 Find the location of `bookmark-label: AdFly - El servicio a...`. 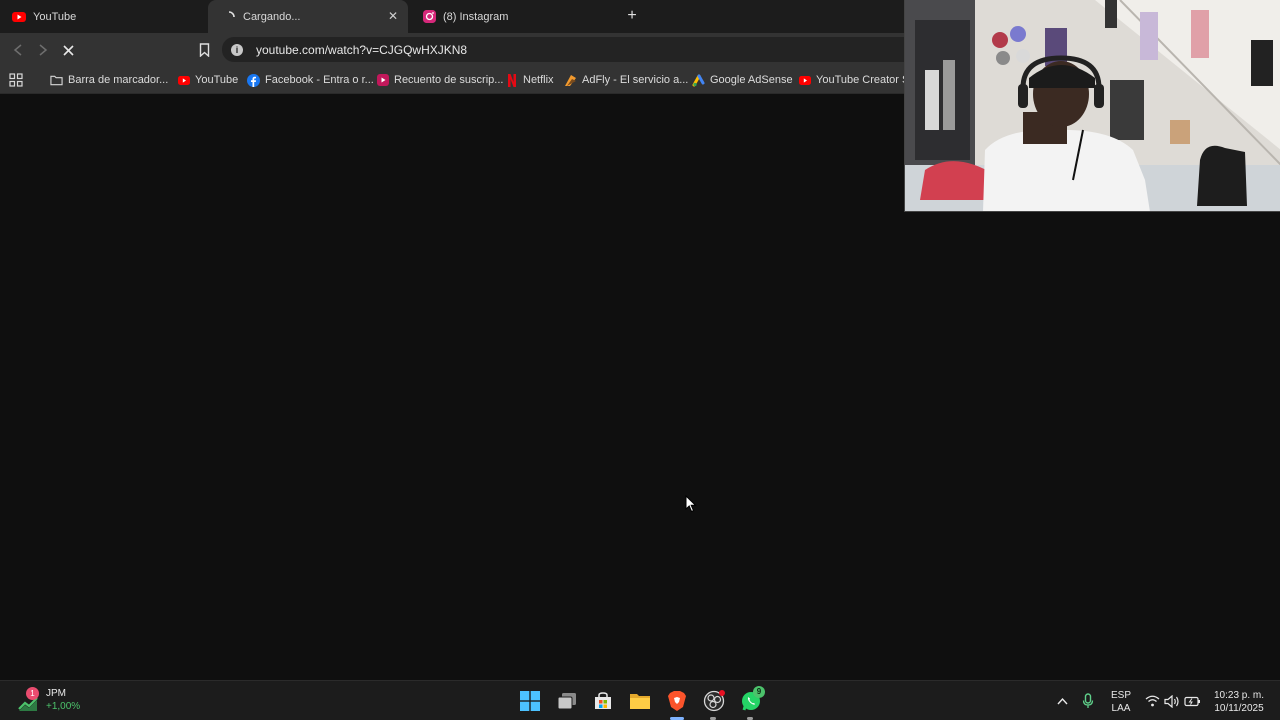

bookmark-label: AdFly - El servicio a... is located at coordinates (635, 80).